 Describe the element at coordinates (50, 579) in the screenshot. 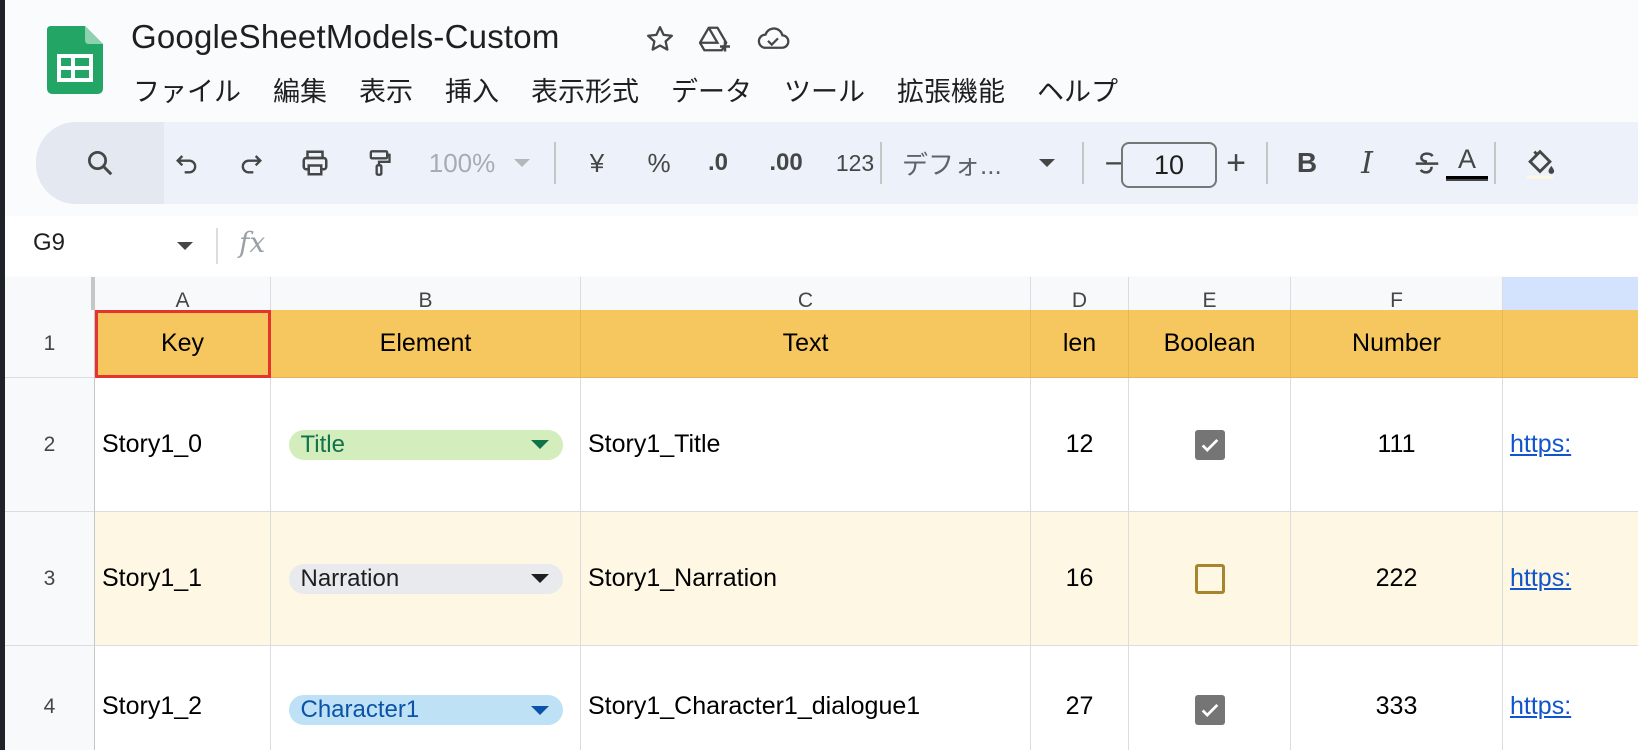

I see `row-header: 3` at that location.